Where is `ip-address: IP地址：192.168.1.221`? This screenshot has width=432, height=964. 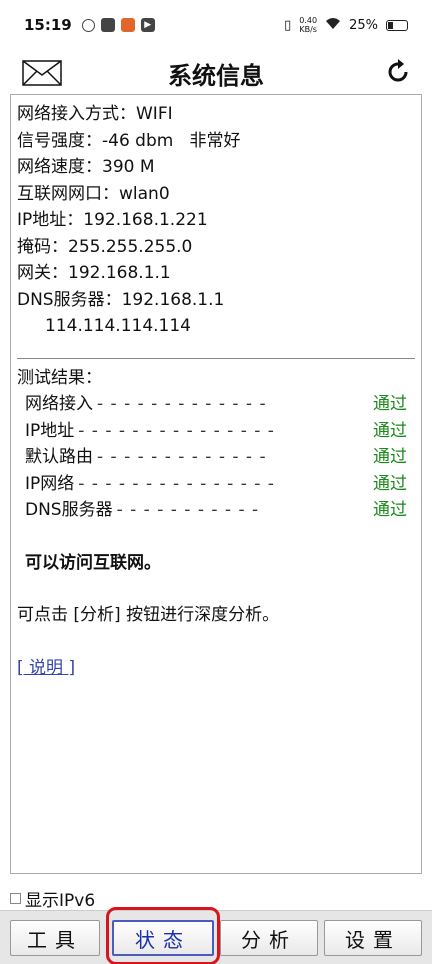 ip-address: IP地址：192.168.1.221 is located at coordinates (112, 220).